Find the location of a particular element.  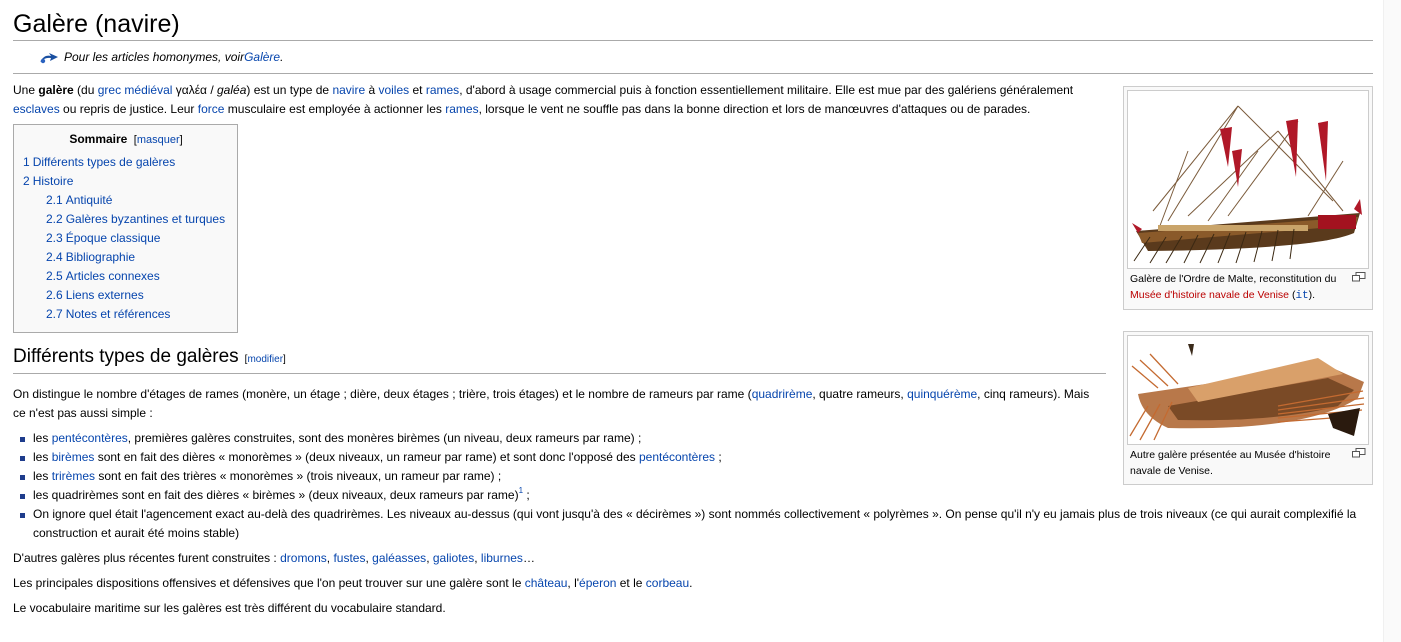

galley-image-malta is located at coordinates (1248, 179).